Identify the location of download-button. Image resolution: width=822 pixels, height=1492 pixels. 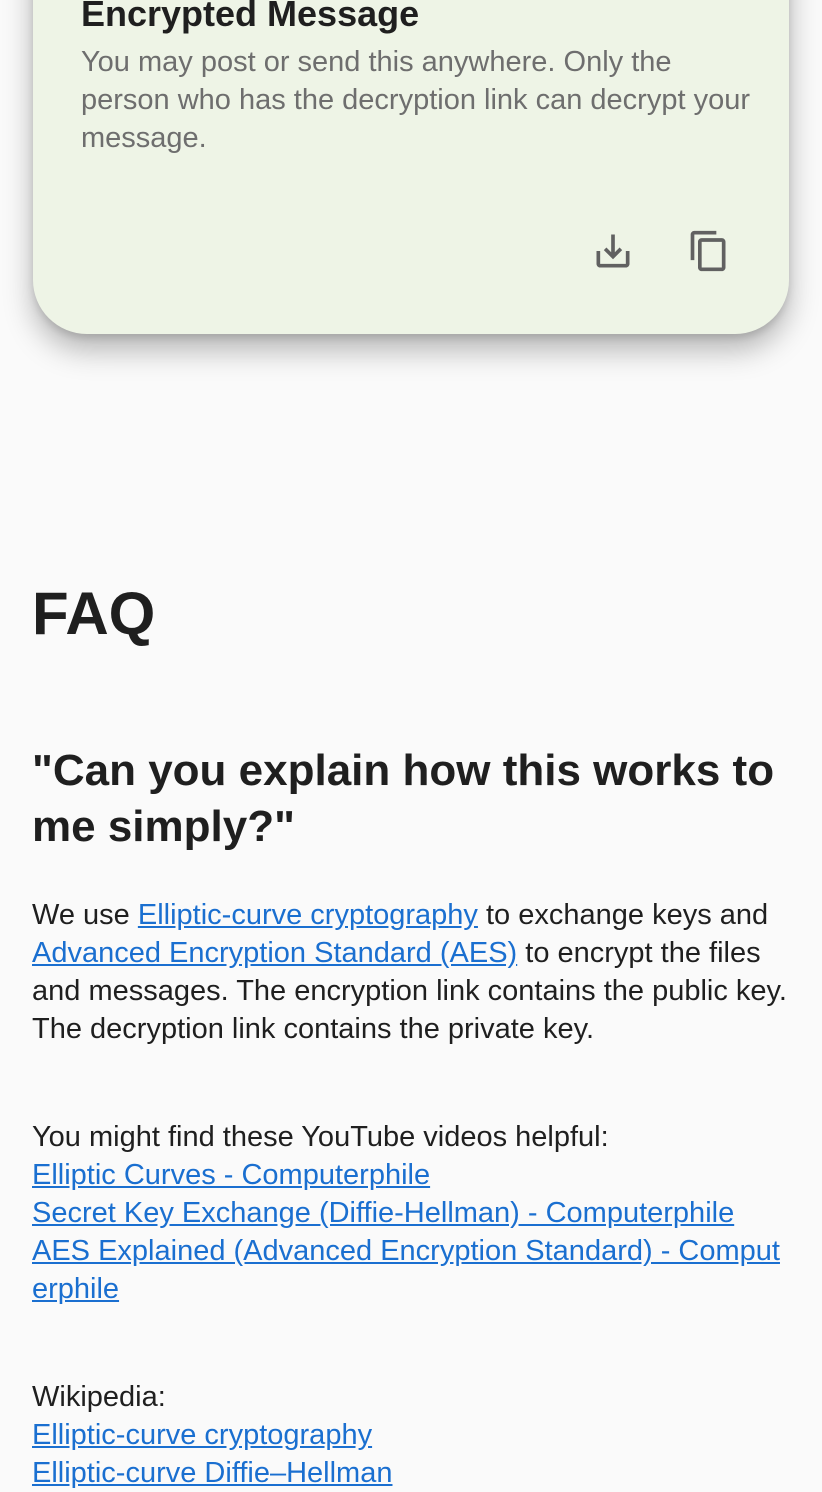
(613, 251).